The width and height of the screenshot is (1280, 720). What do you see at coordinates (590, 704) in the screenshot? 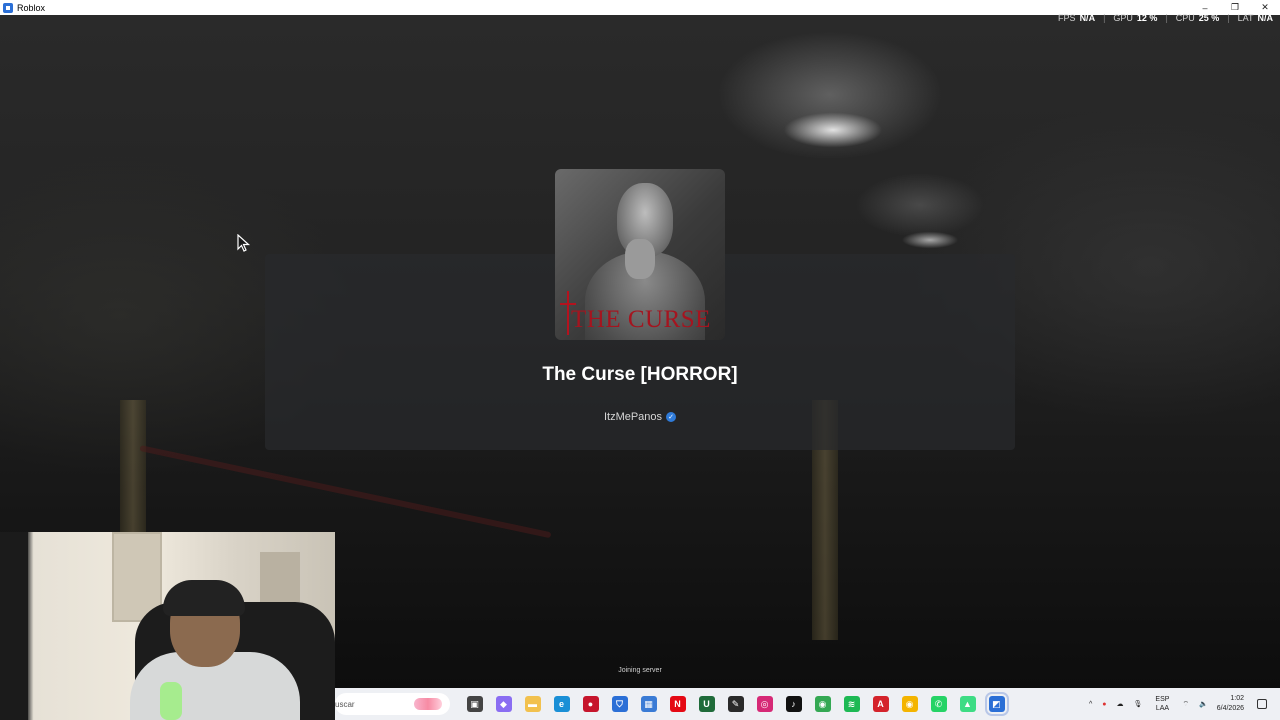
I see `app-red-icon: ●` at bounding box center [590, 704].